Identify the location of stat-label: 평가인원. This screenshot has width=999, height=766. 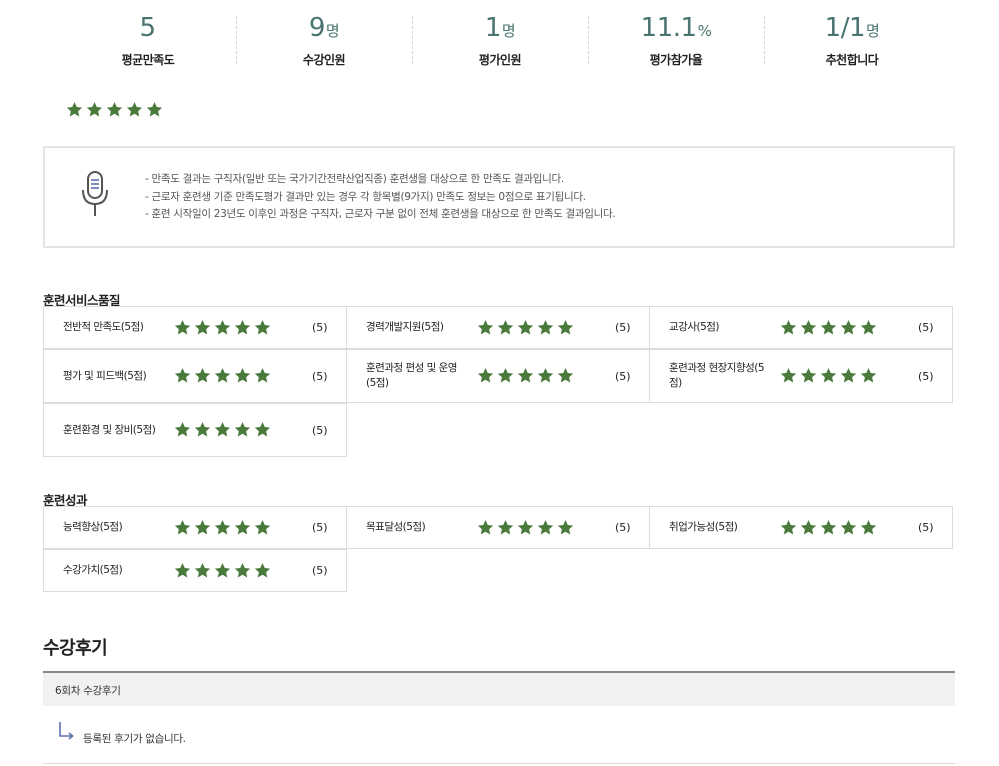
(500, 60).